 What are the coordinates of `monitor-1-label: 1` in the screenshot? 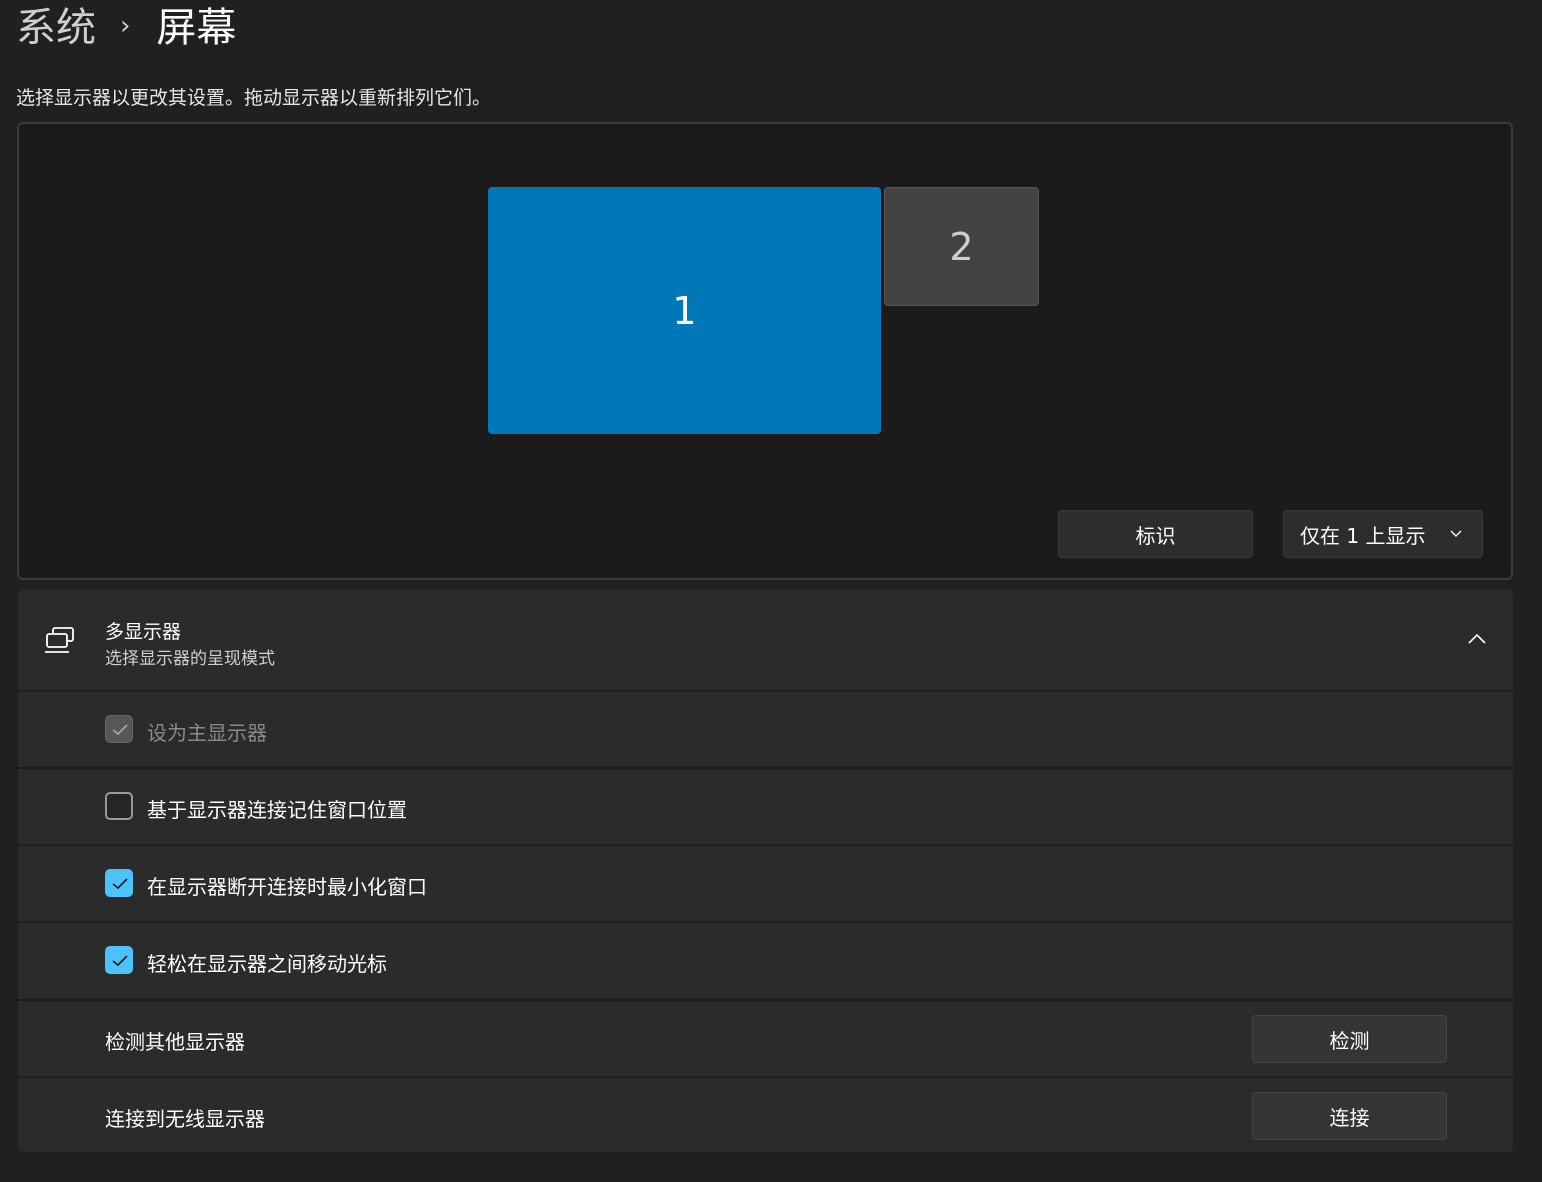 It's located at (684, 310).